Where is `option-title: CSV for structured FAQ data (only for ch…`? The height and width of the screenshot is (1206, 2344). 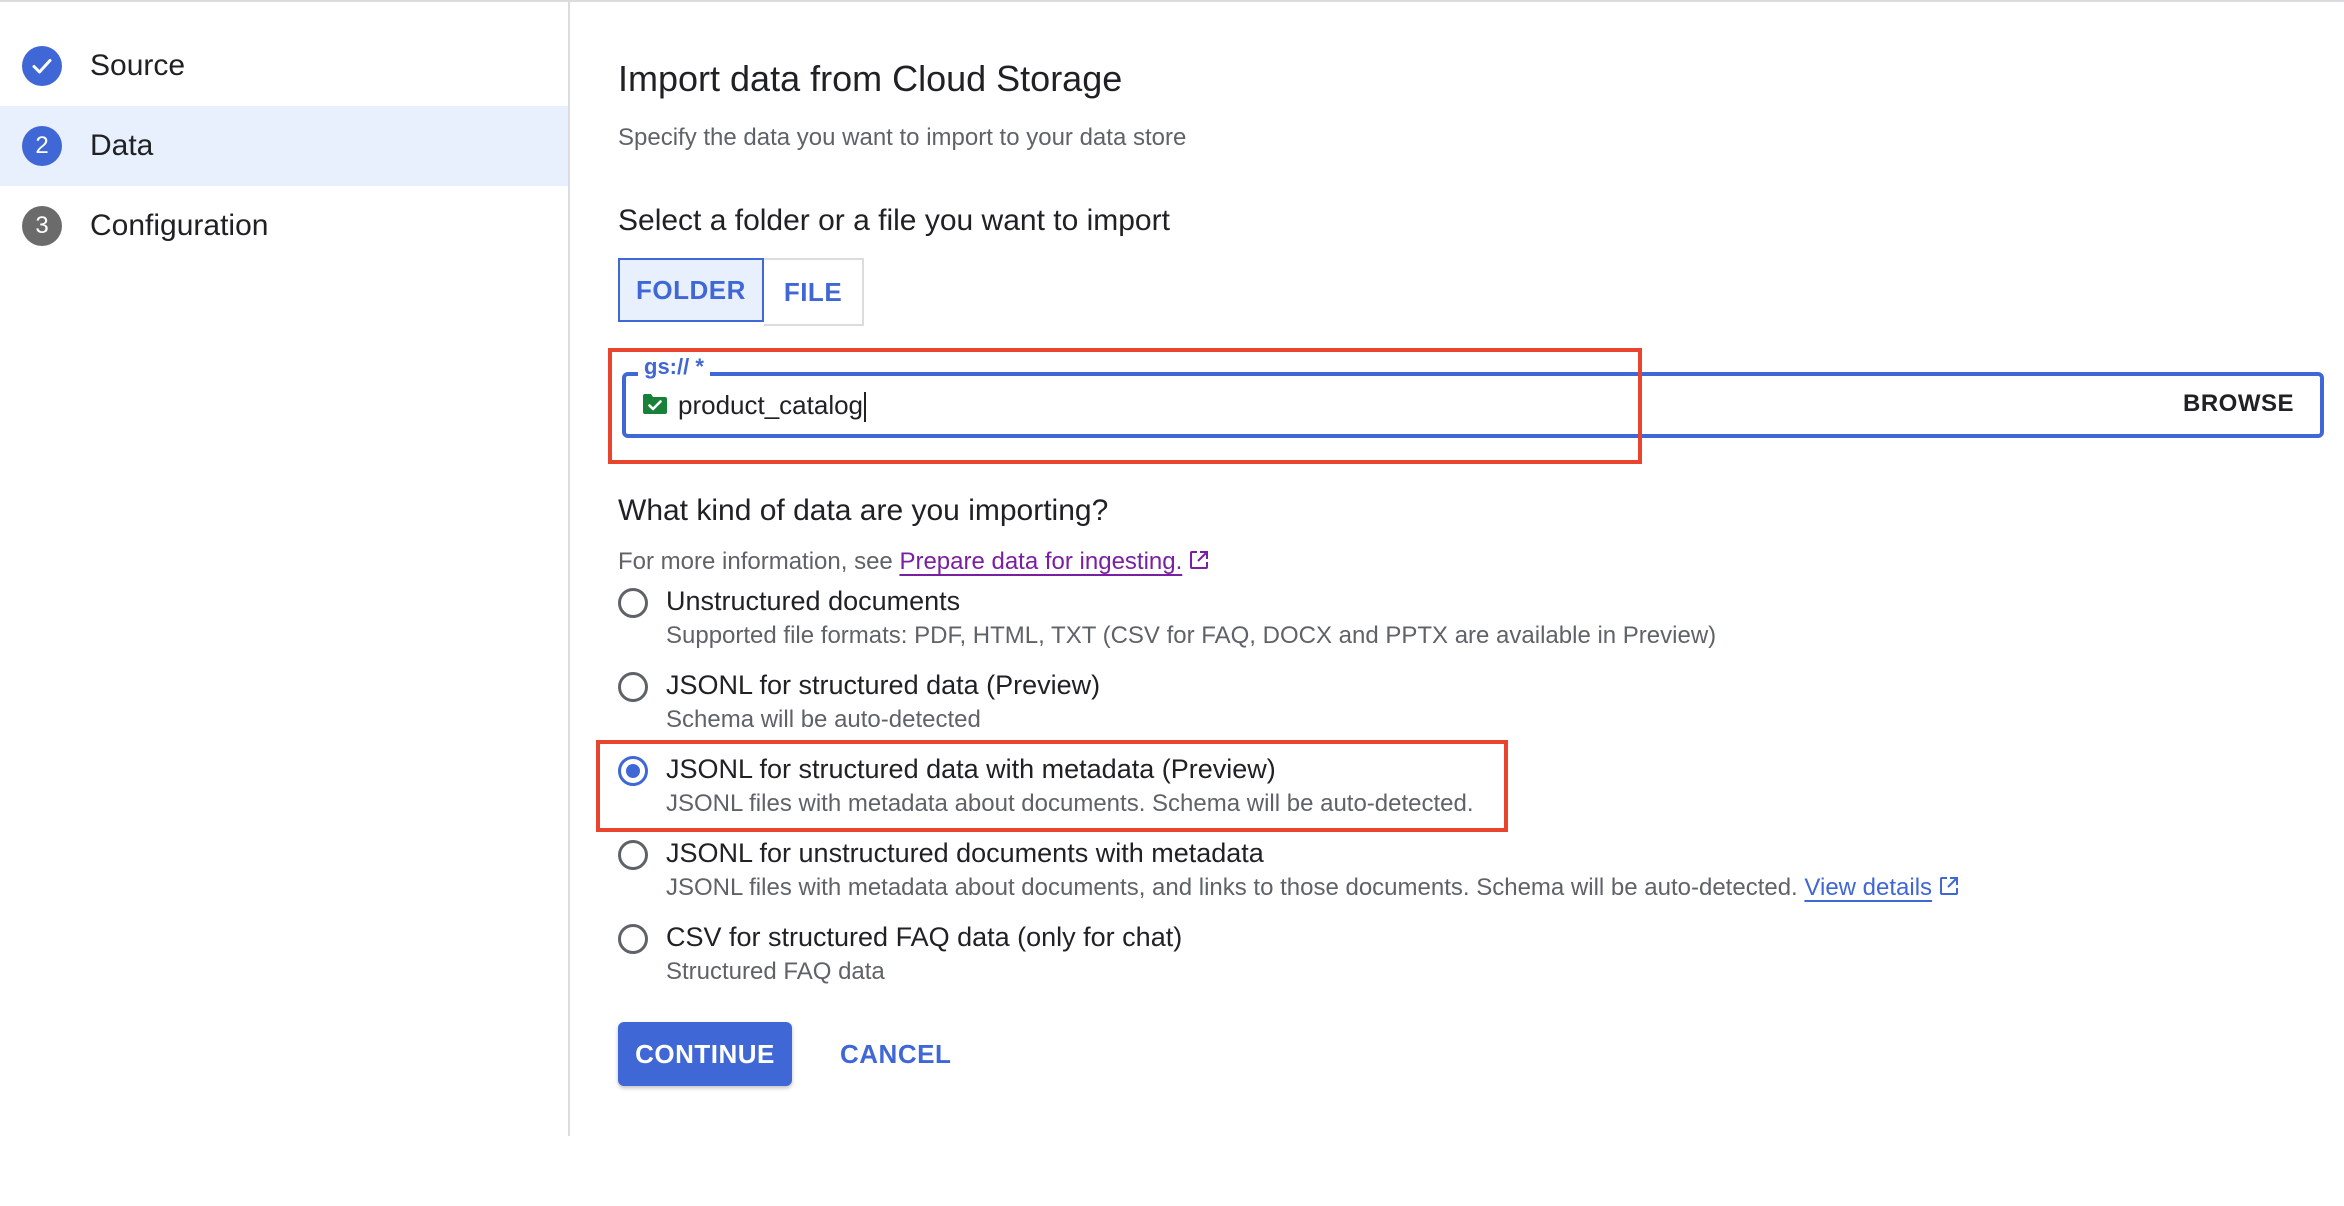 option-title: CSV for structured FAQ data (only for ch… is located at coordinates (924, 937).